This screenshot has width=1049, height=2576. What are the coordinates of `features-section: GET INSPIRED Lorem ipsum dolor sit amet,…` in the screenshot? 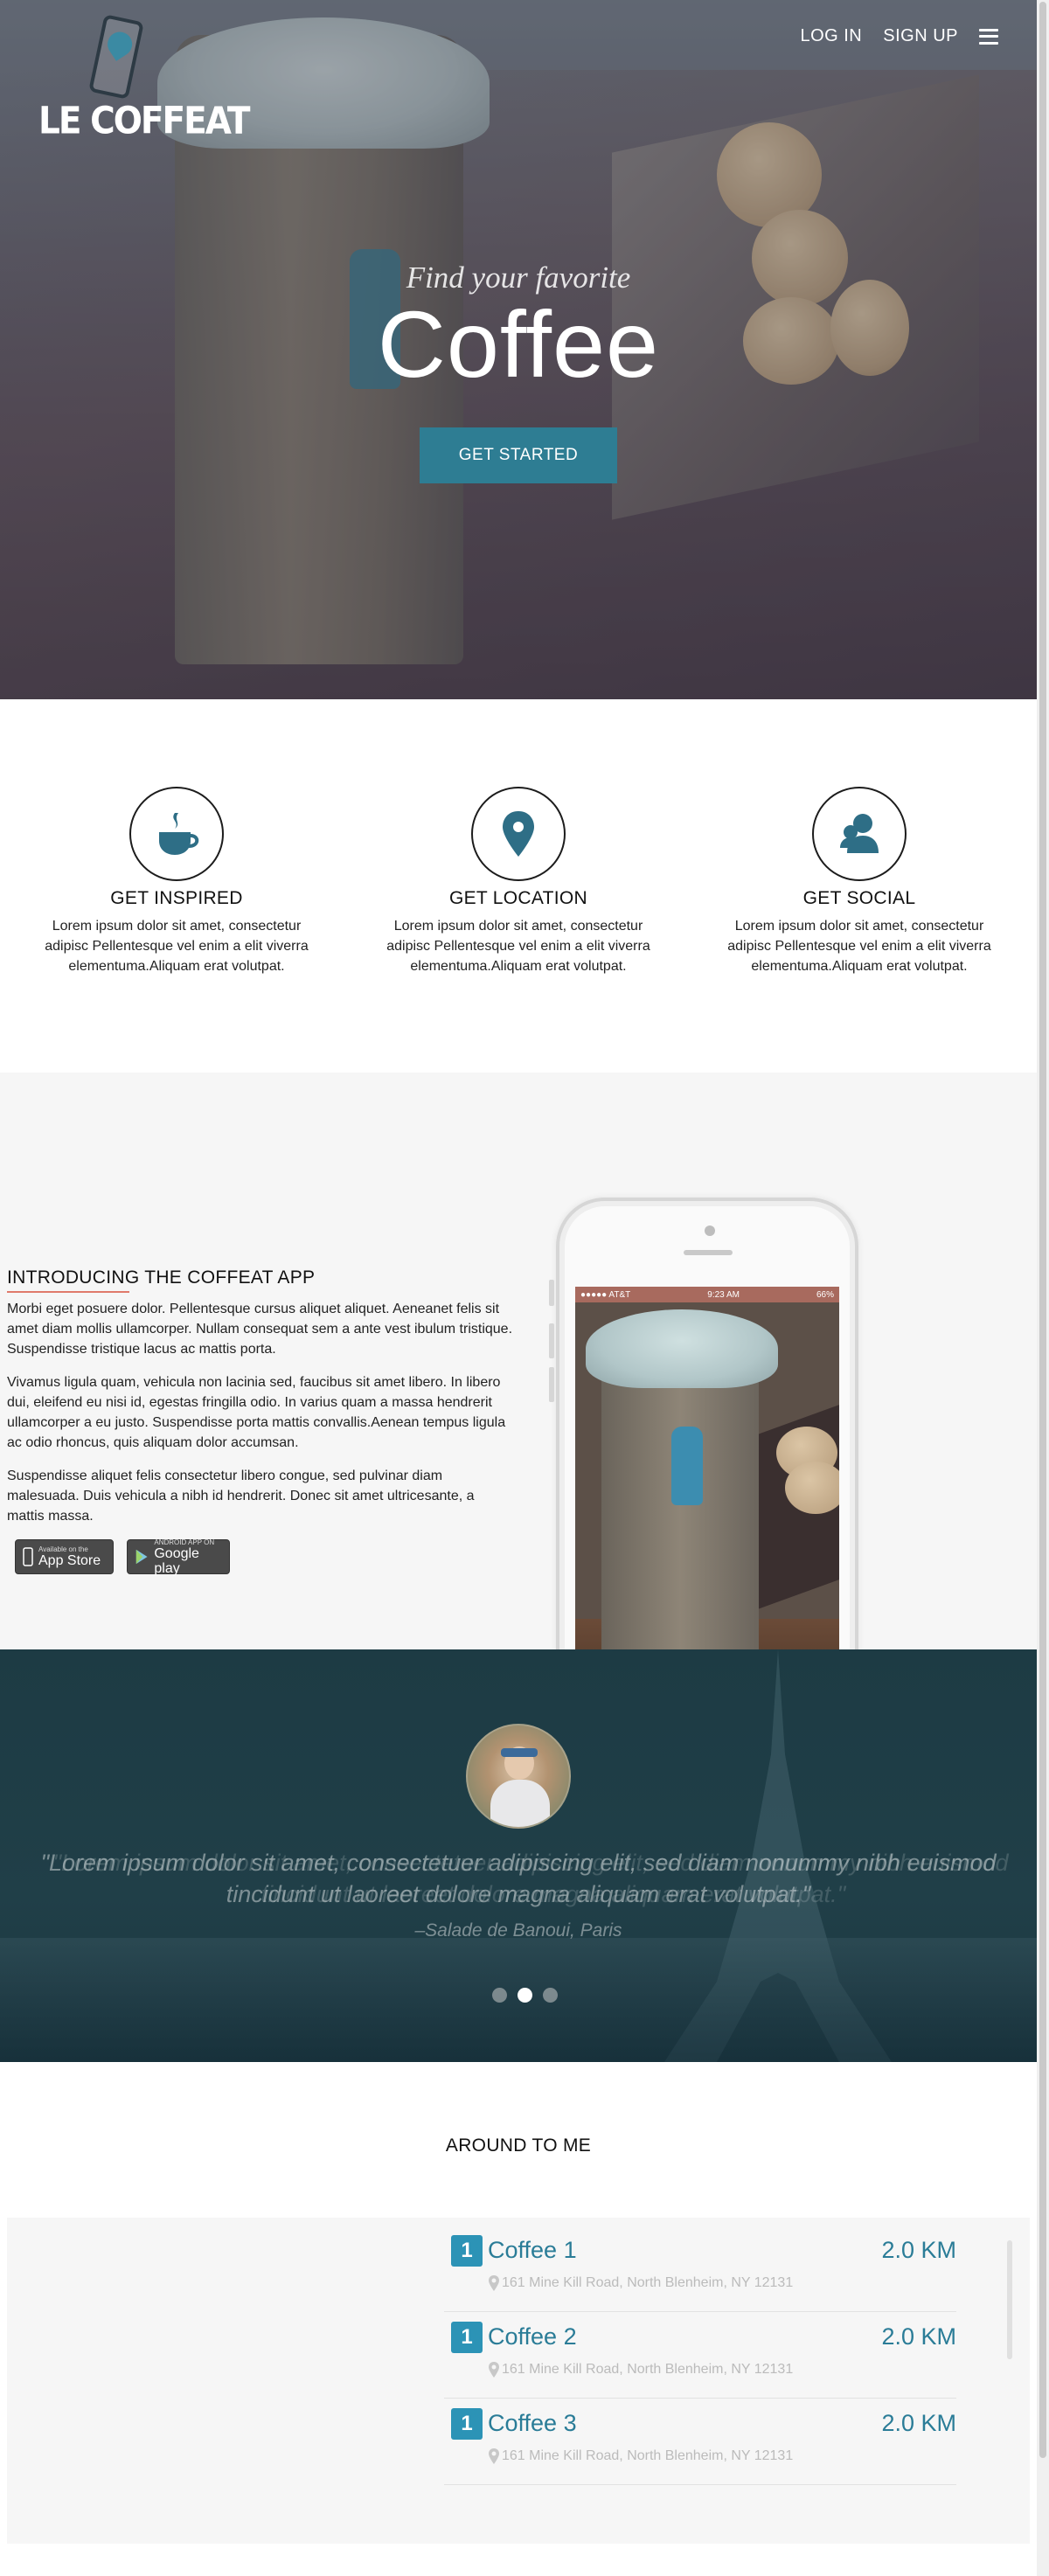 It's located at (518, 886).